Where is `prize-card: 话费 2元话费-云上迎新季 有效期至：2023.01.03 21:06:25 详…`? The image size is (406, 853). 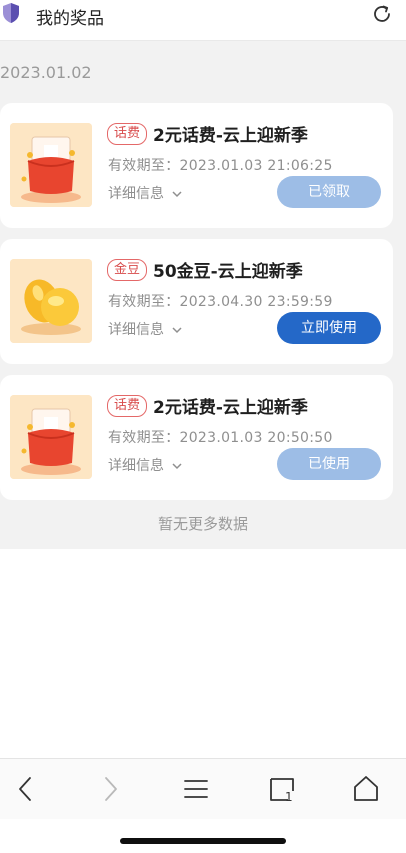
prize-card: 话费 2元话费-云上迎新季 有效期至：2023.01.03 21:06:25 详… is located at coordinates (196, 165).